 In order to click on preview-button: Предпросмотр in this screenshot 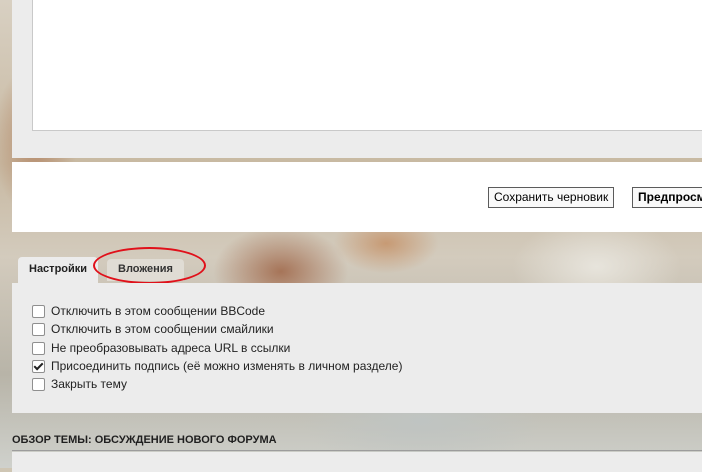, I will do `click(667, 197)`.